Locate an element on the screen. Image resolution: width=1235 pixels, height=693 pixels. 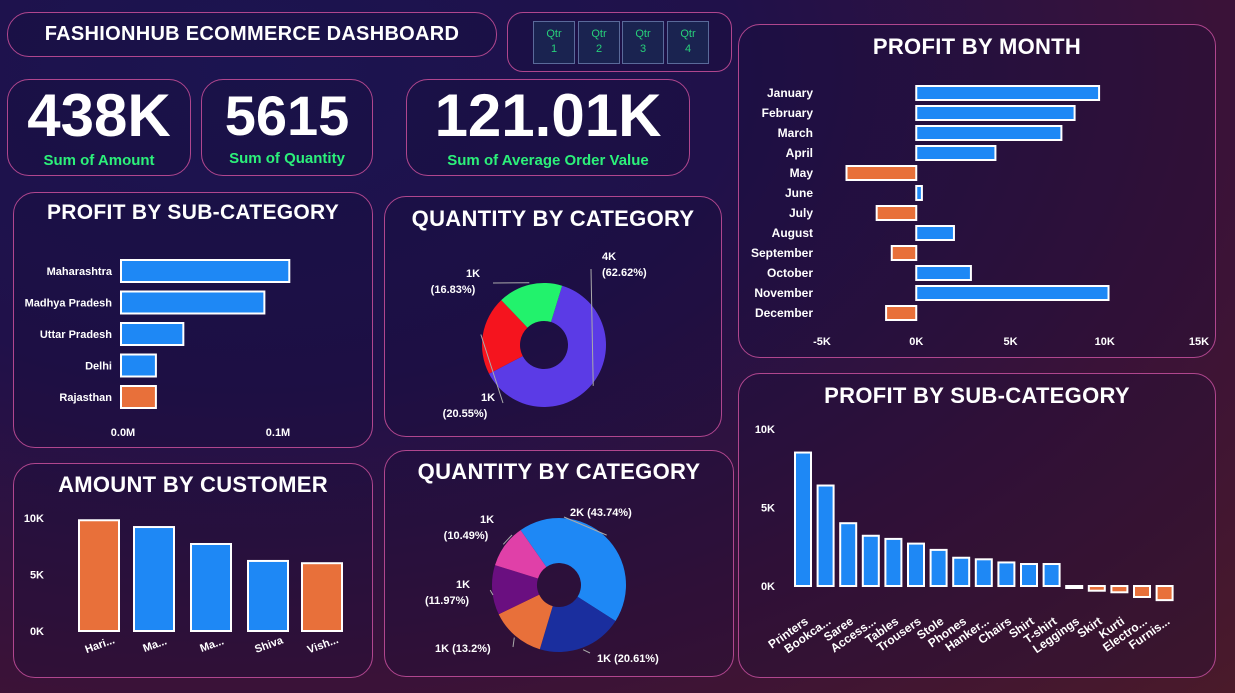
y-tick-label: Maharashtra is located at coordinates (80, 272).